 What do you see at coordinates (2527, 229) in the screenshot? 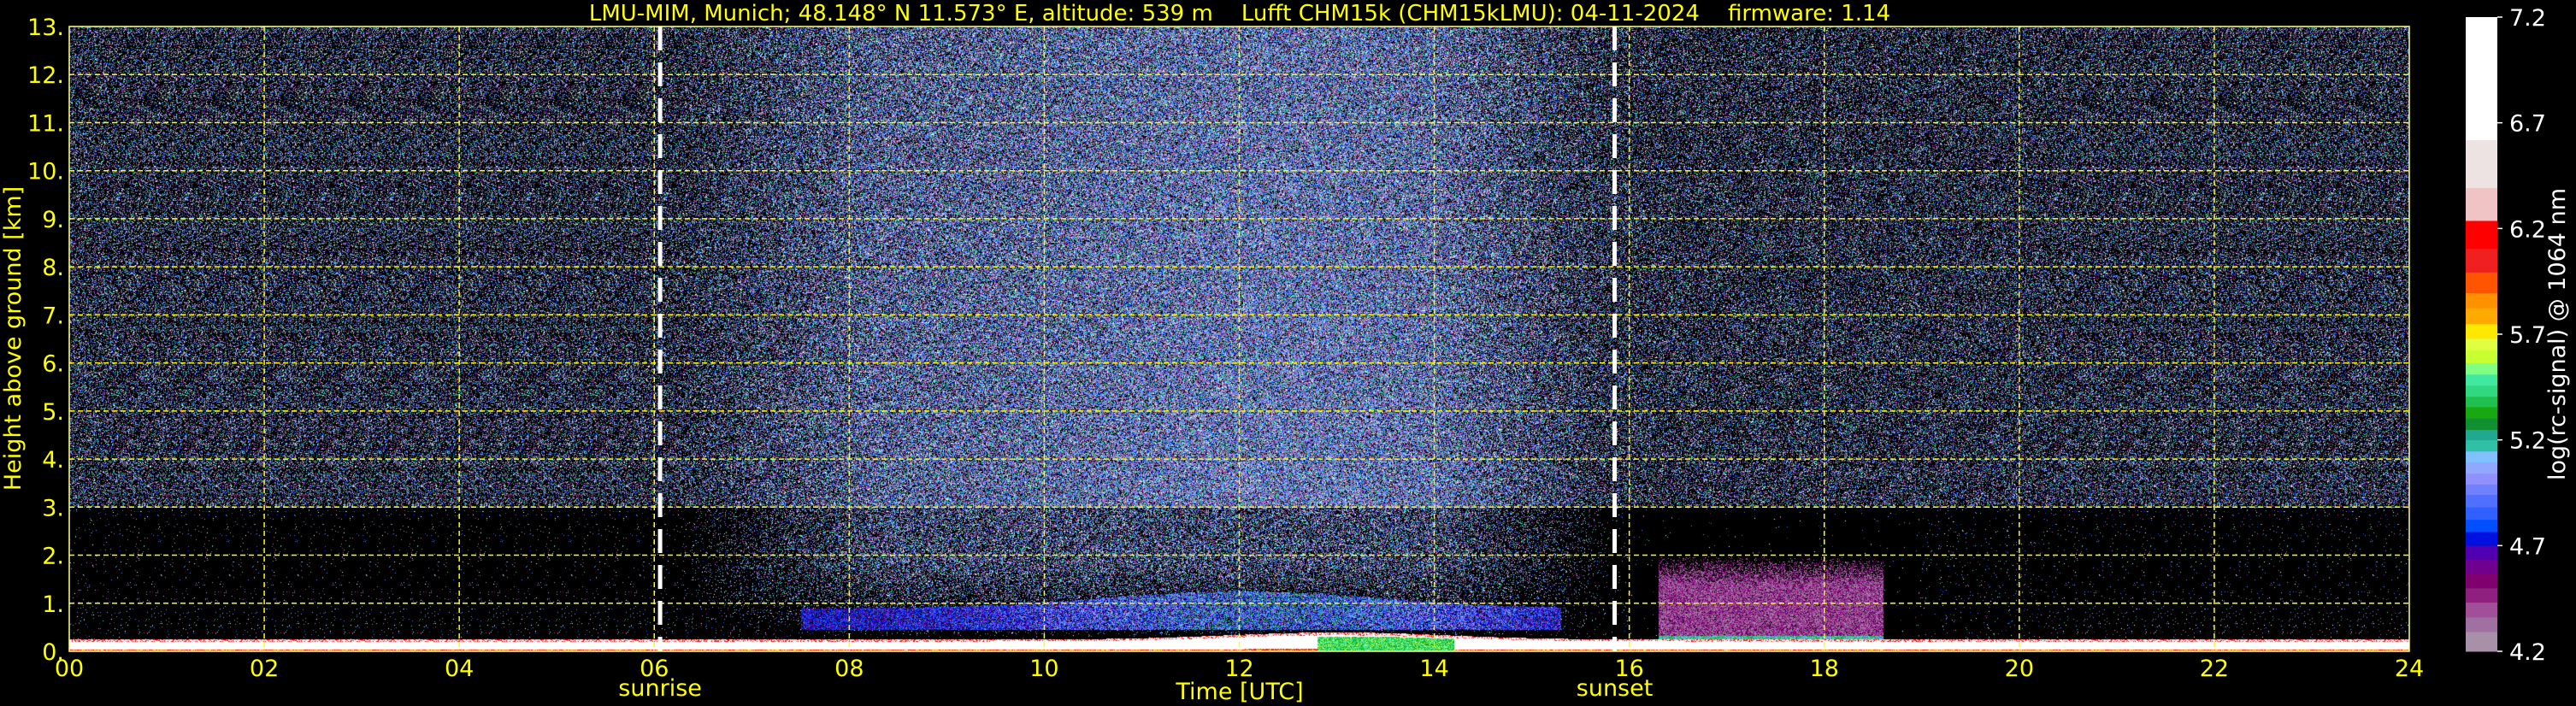
I see `colorbar-tick-label: 6.2` at bounding box center [2527, 229].